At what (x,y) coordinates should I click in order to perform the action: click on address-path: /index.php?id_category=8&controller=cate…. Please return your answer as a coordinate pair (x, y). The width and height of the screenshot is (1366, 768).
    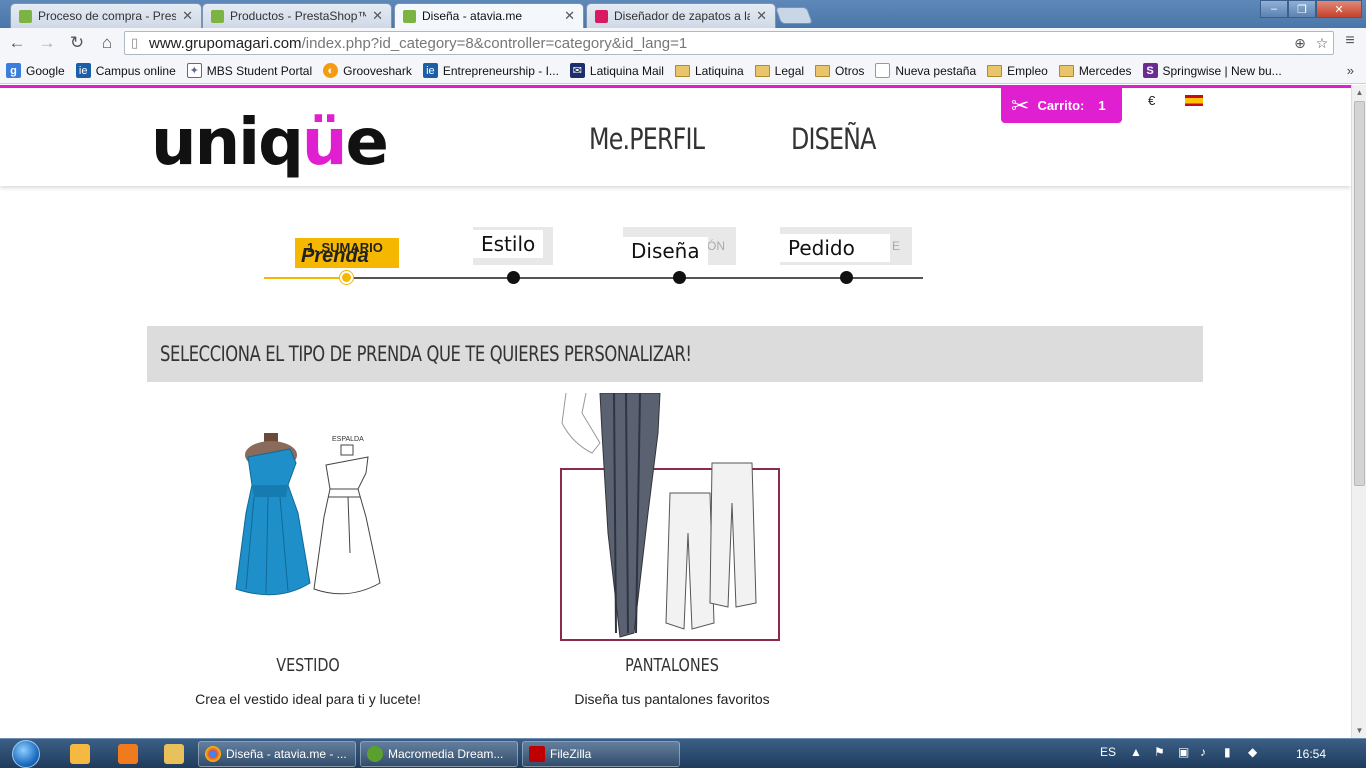
    Looking at the image, I should click on (494, 43).